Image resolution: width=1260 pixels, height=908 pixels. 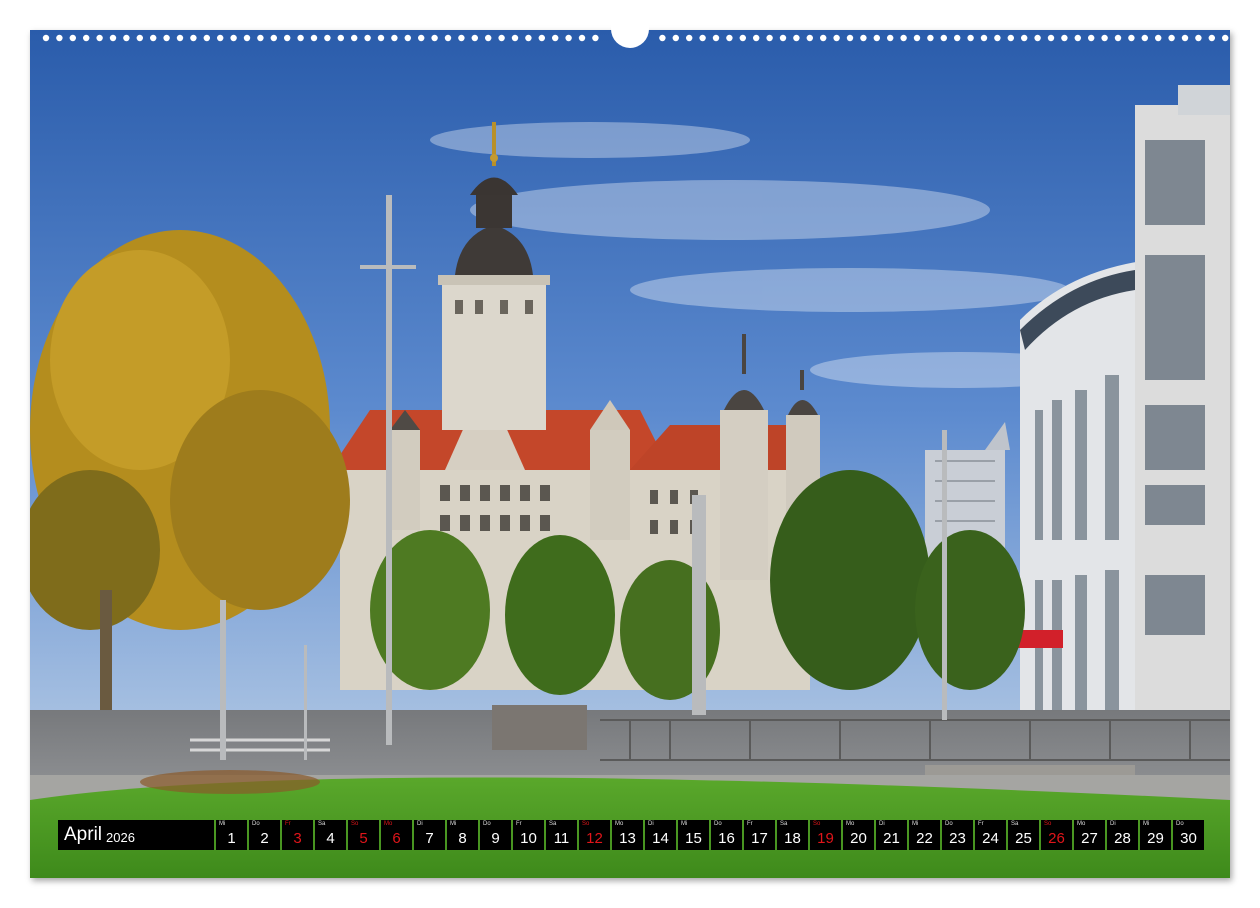 What do you see at coordinates (594, 835) in the screenshot?
I see `day-cell: So 12` at bounding box center [594, 835].